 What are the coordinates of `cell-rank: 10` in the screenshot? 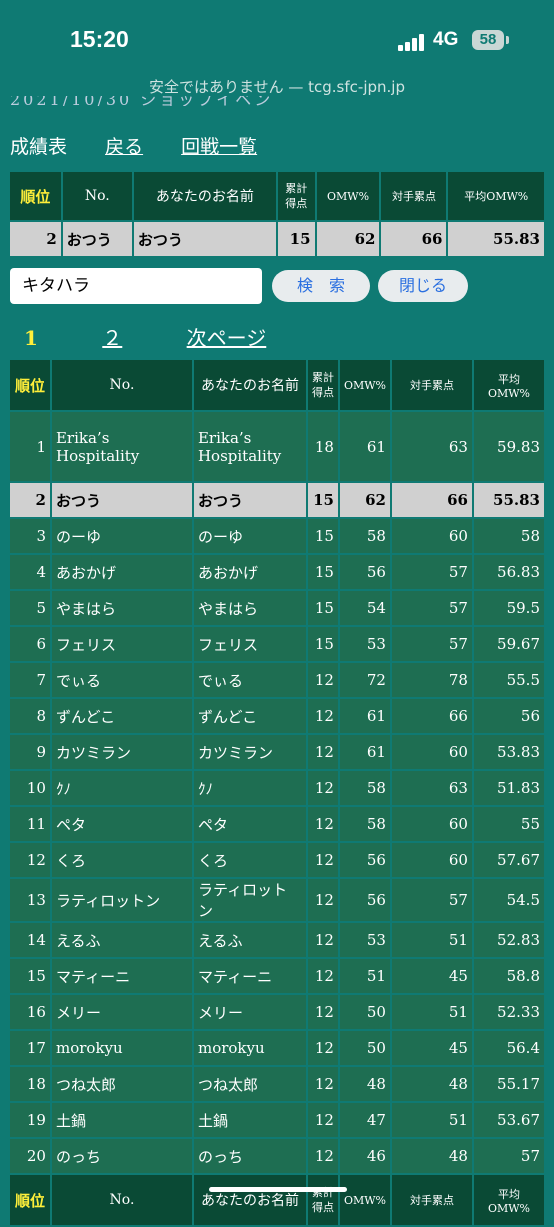 It's located at (30, 788).